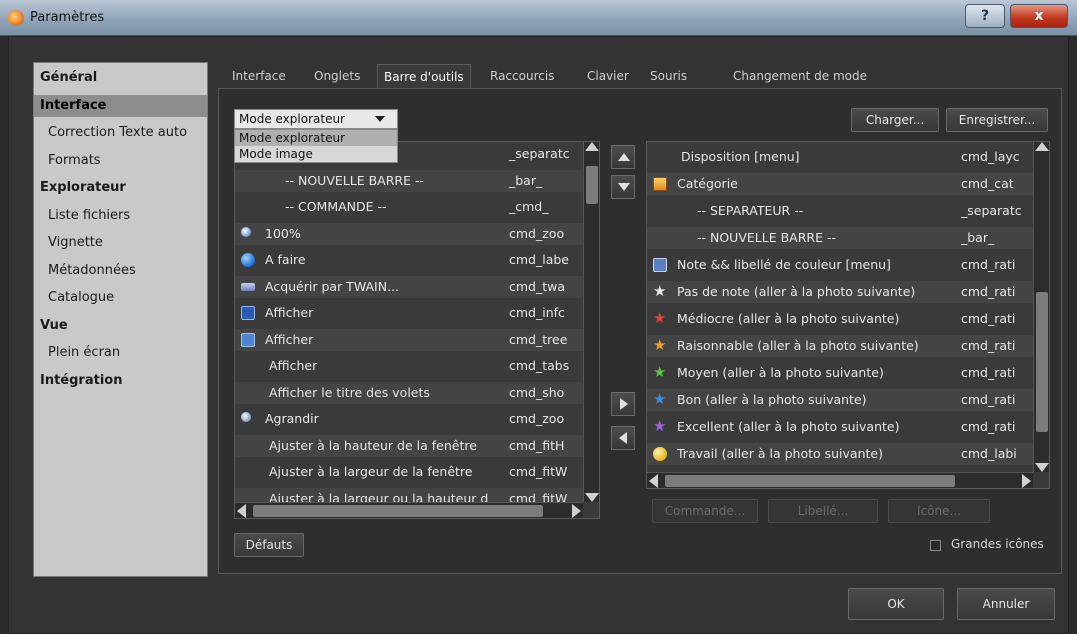 This screenshot has height=634, width=1077. What do you see at coordinates (316, 119) in the screenshot?
I see `mode-select: Mode explorateur` at bounding box center [316, 119].